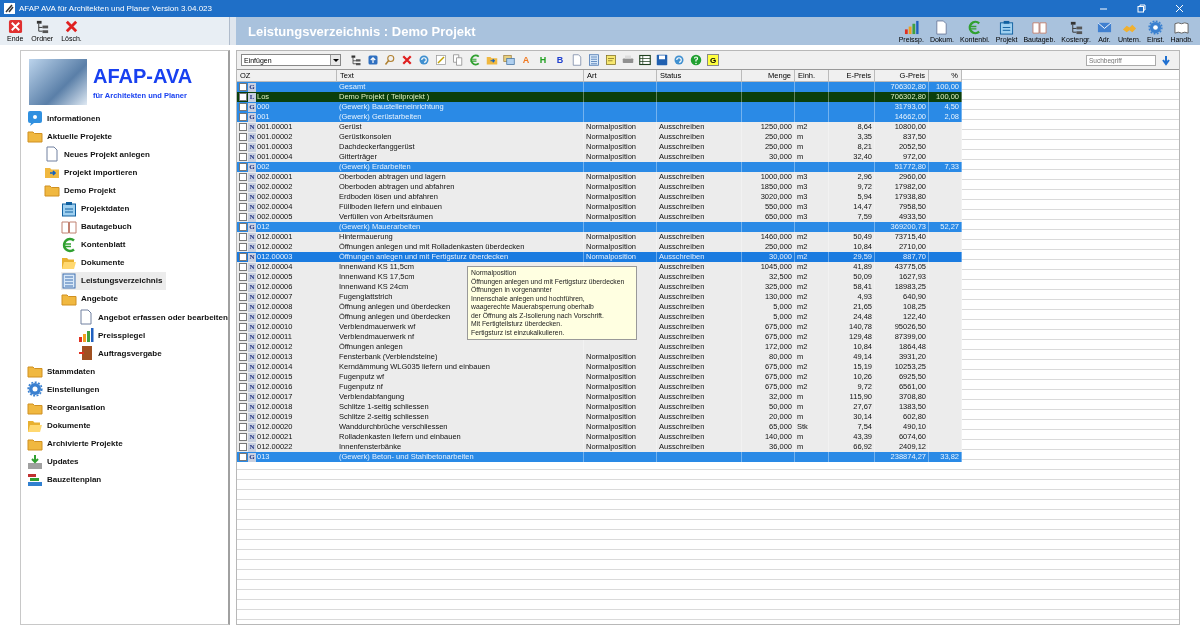  What do you see at coordinates (362, 31) in the screenshot?
I see `page-title: Leistungsverzeichnis : Demo Projekt` at bounding box center [362, 31].